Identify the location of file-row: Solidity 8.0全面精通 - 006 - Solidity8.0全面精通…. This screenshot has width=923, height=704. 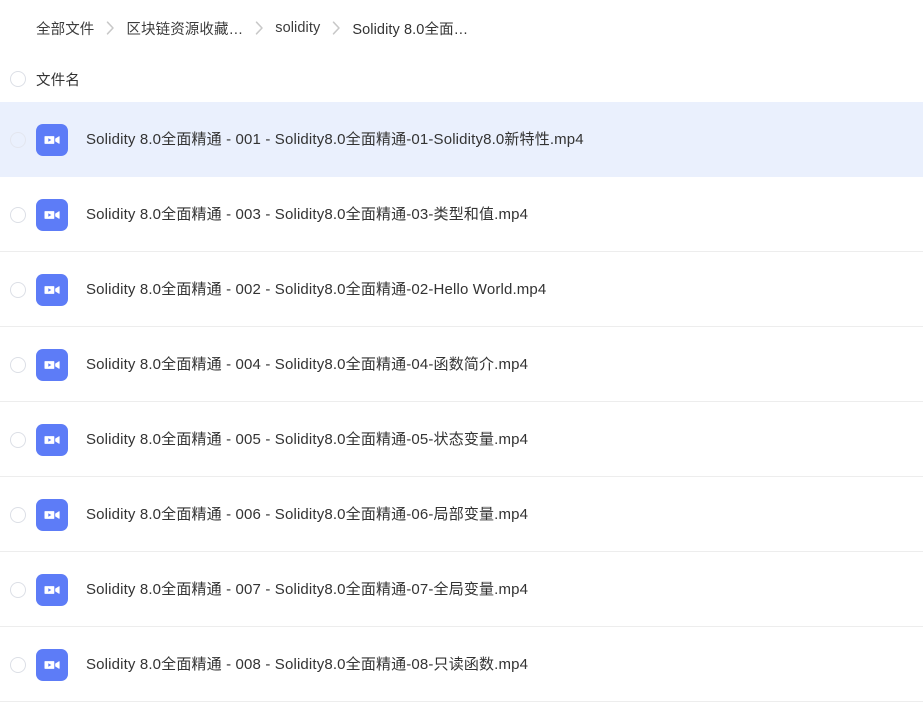
(461, 514).